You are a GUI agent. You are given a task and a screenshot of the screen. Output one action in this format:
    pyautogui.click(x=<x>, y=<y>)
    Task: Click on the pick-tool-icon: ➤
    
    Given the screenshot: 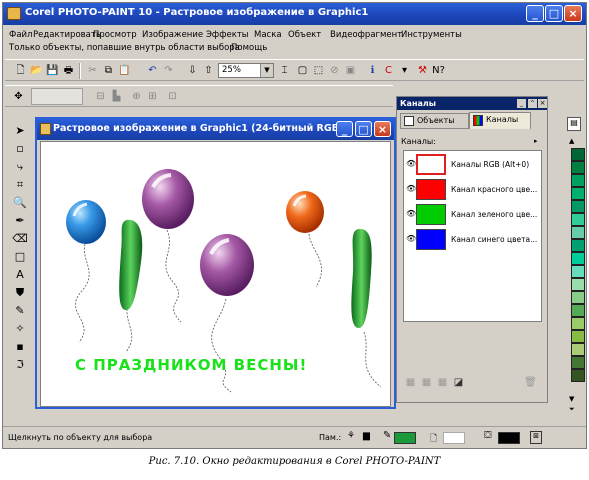 What is the action you would take?
    pyautogui.click(x=20, y=131)
    